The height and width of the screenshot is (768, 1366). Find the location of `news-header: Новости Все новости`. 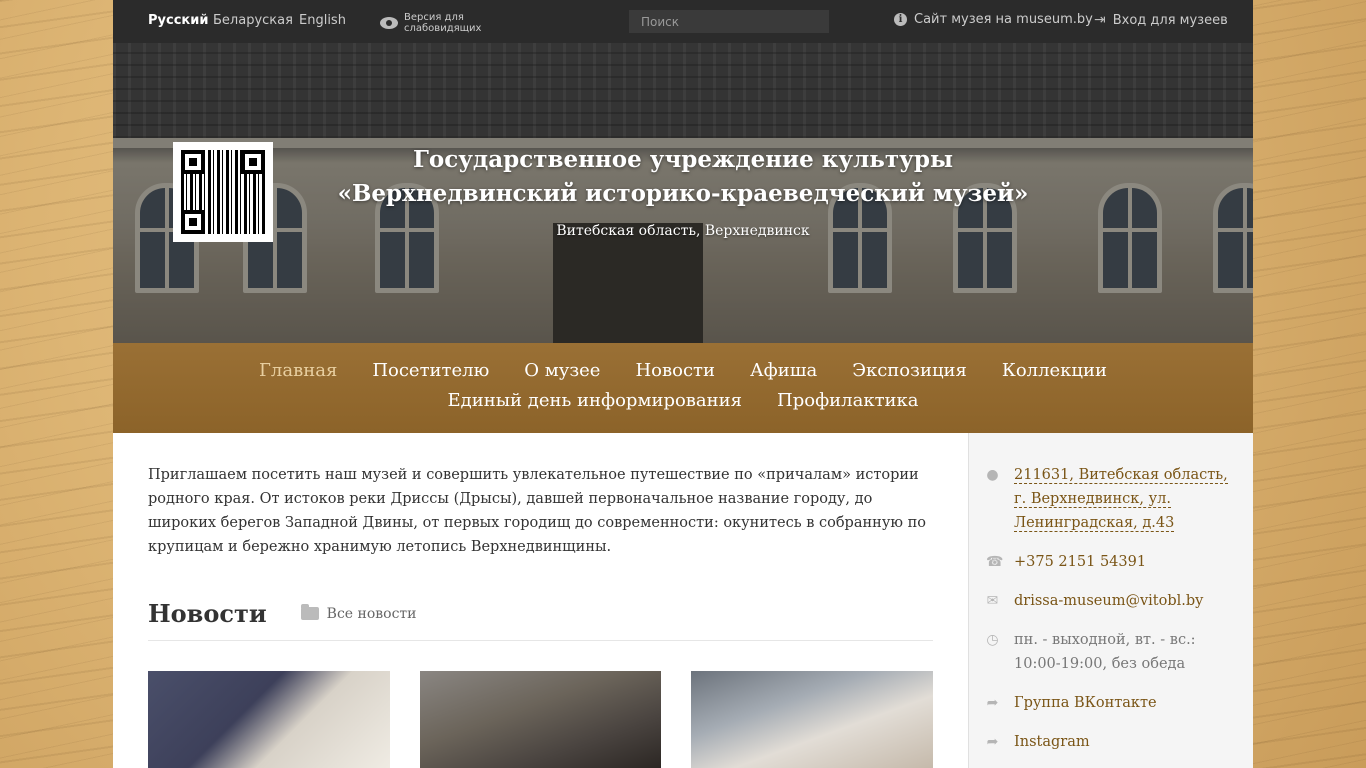

news-header: Новости Все новости is located at coordinates (540, 620).